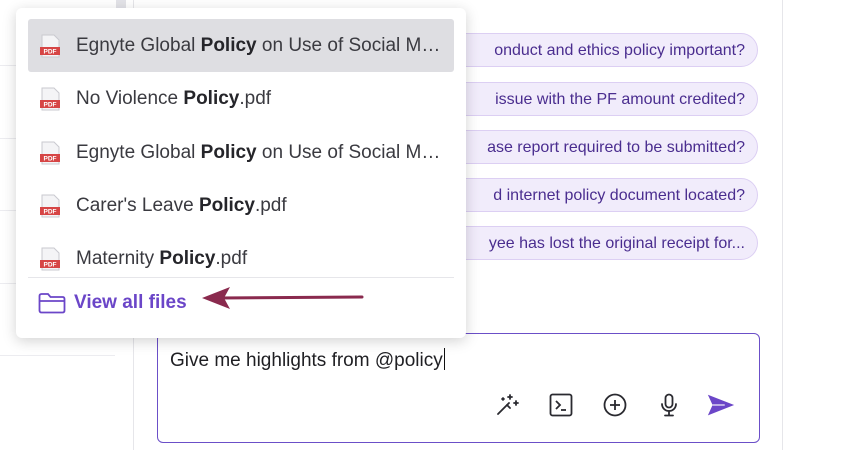  What do you see at coordinates (561, 405) in the screenshot?
I see `terminal-icon` at bounding box center [561, 405].